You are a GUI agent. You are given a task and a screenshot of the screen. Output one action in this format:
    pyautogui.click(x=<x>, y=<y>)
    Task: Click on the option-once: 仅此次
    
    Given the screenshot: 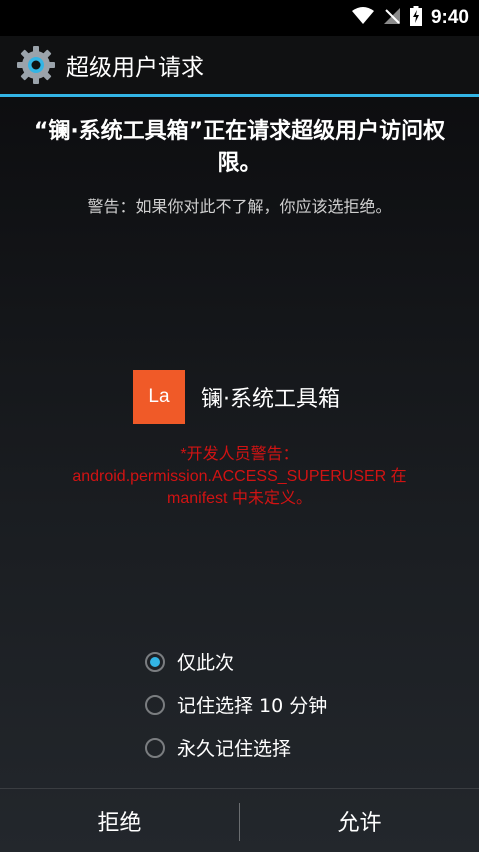 What is the action you would take?
    pyautogui.click(x=236, y=661)
    